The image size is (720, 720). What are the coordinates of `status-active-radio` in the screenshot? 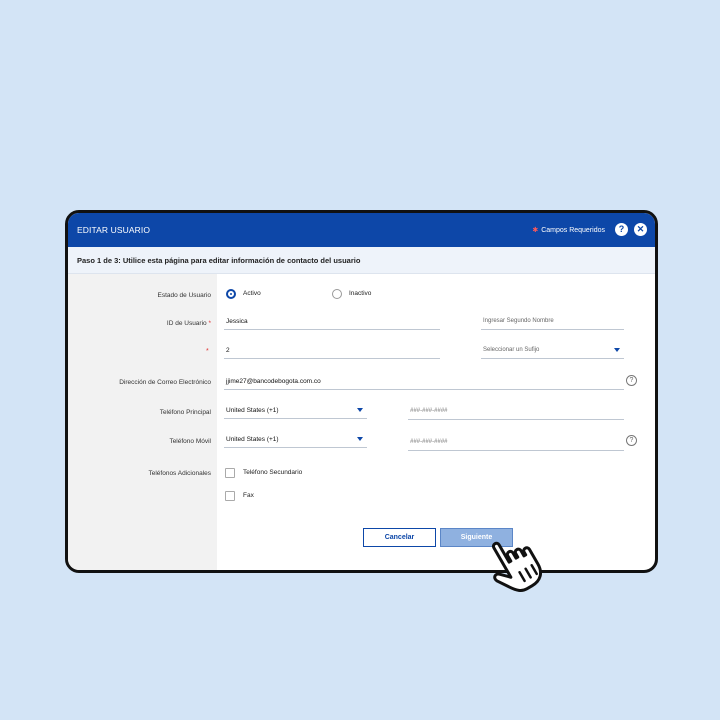 It's located at (231, 294).